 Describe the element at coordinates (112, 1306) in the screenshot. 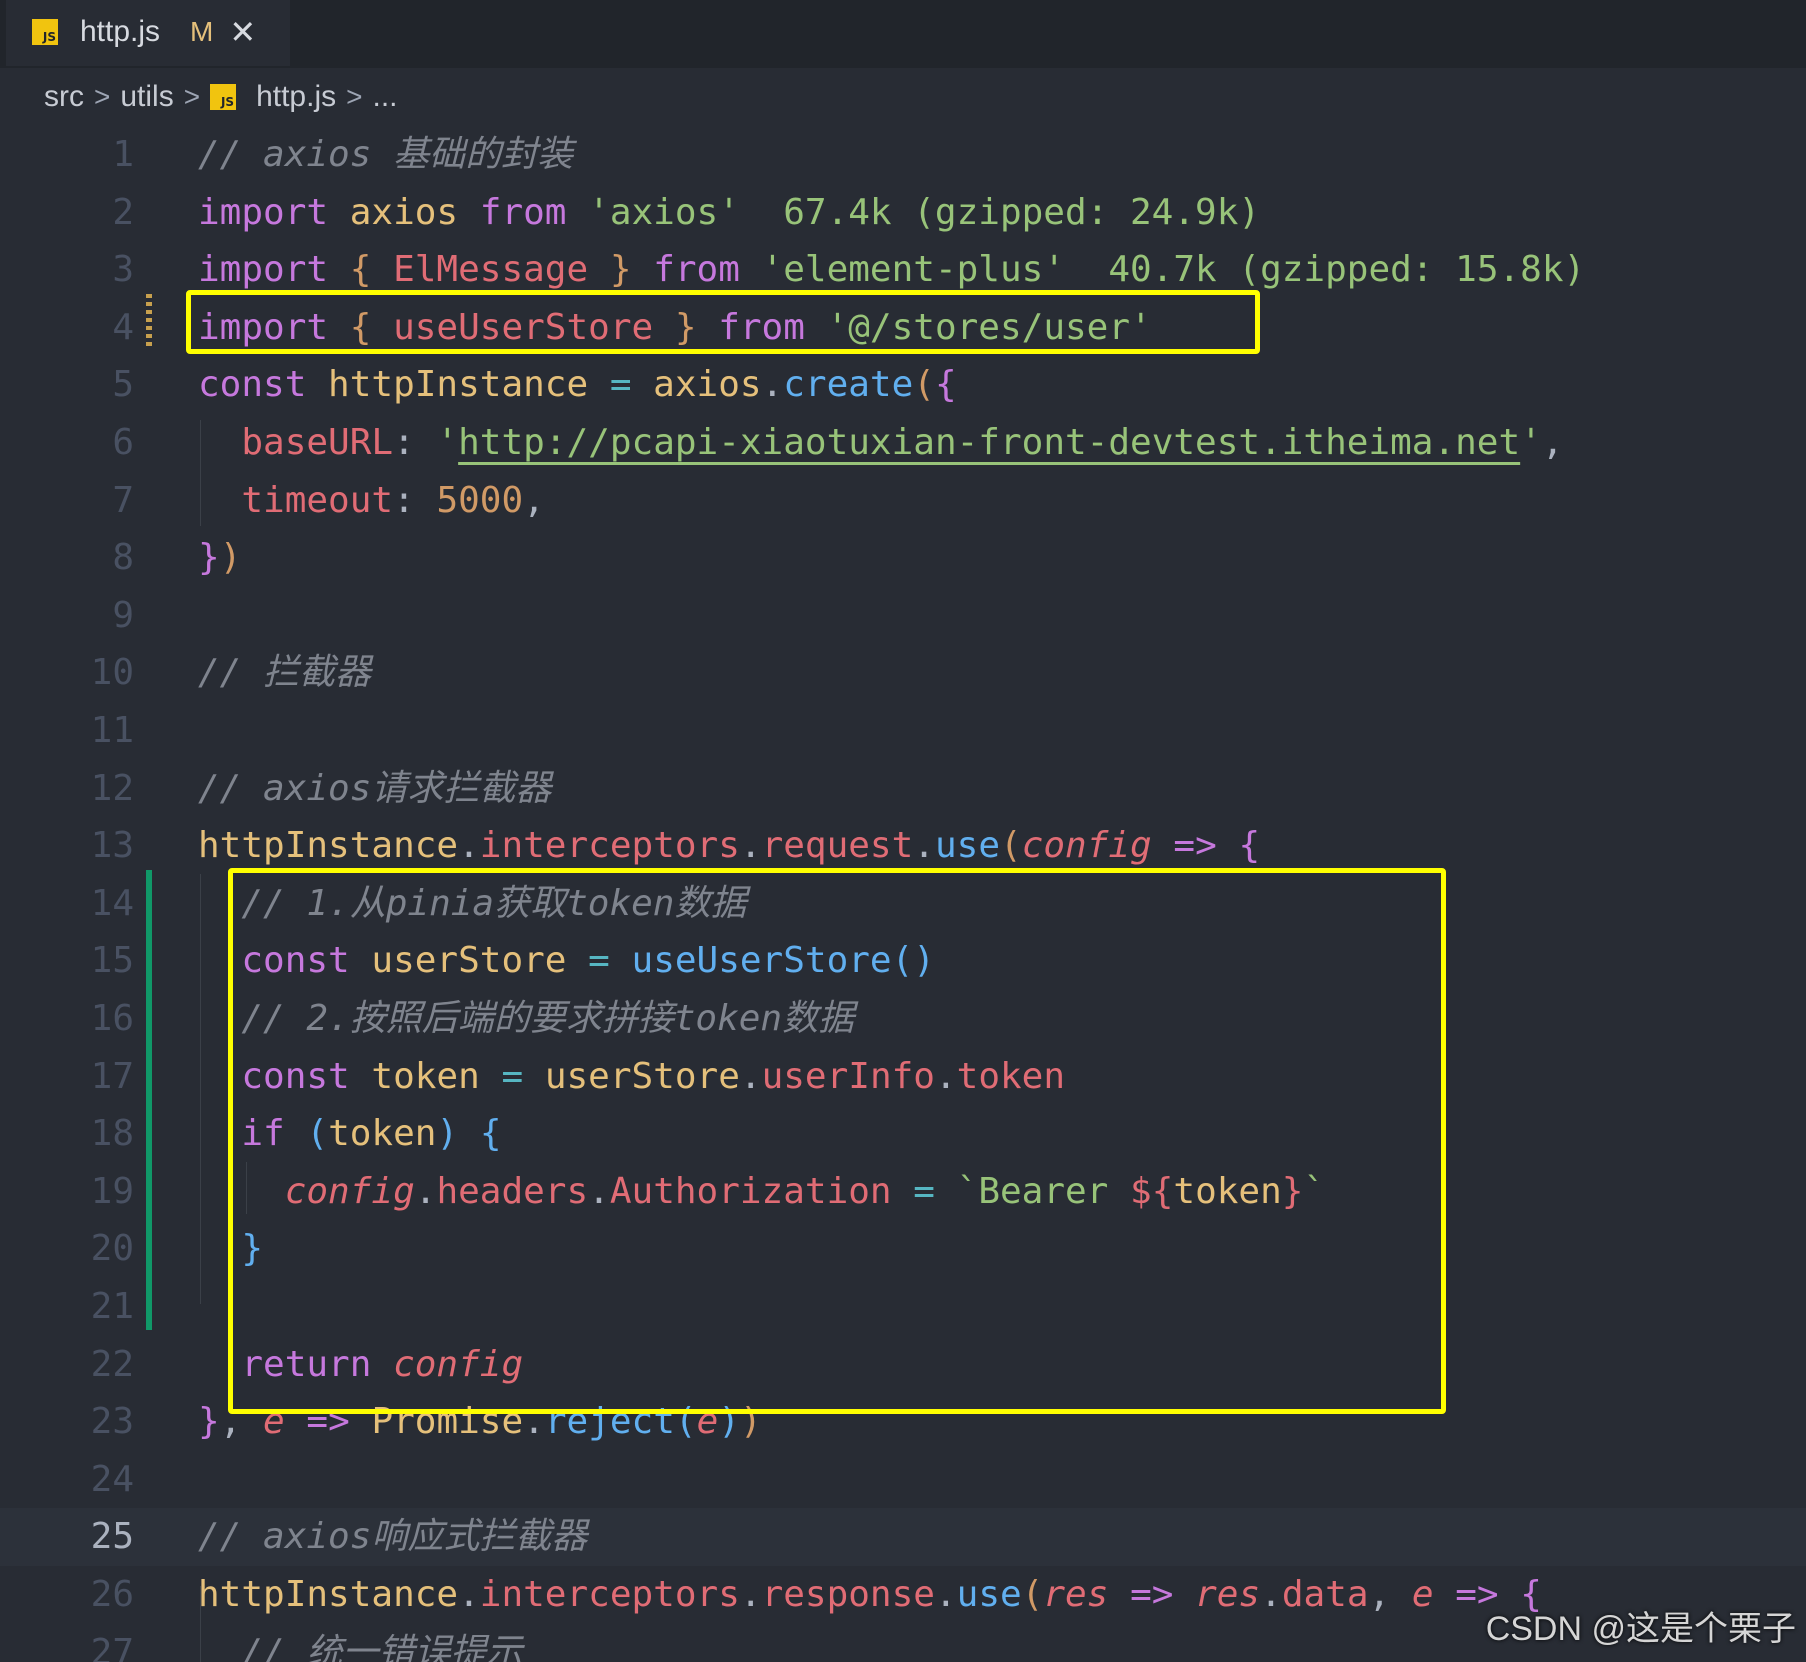

I see `line-number: 21` at that location.